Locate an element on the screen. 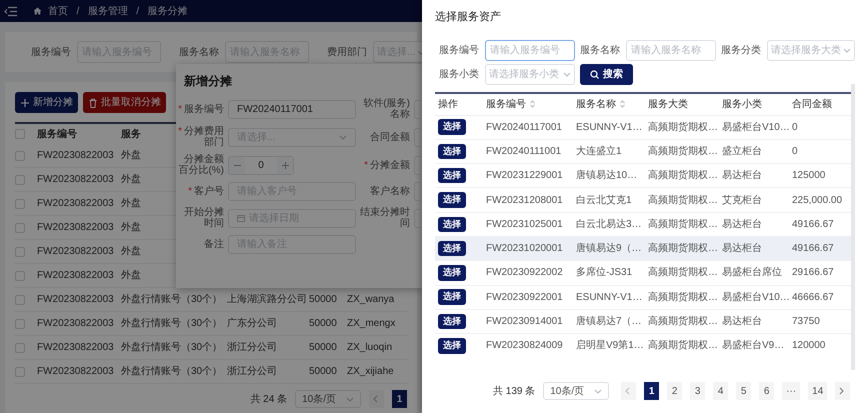  search-button: 搜索 is located at coordinates (606, 74).